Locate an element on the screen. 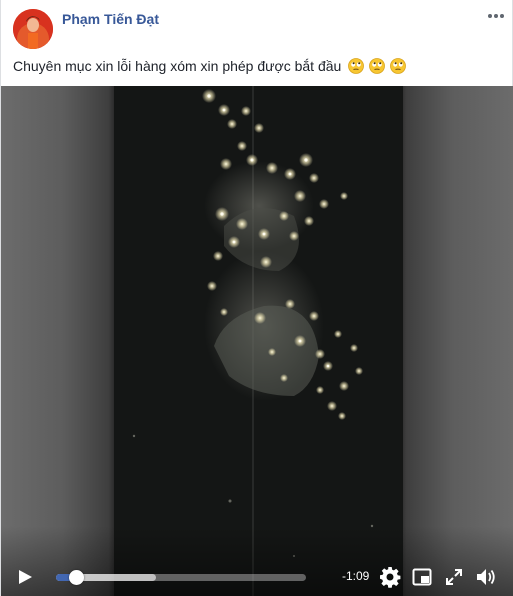 Image resolution: width=513 pixels, height=596 pixels. picture-in-picture-button is located at coordinates (422, 577).